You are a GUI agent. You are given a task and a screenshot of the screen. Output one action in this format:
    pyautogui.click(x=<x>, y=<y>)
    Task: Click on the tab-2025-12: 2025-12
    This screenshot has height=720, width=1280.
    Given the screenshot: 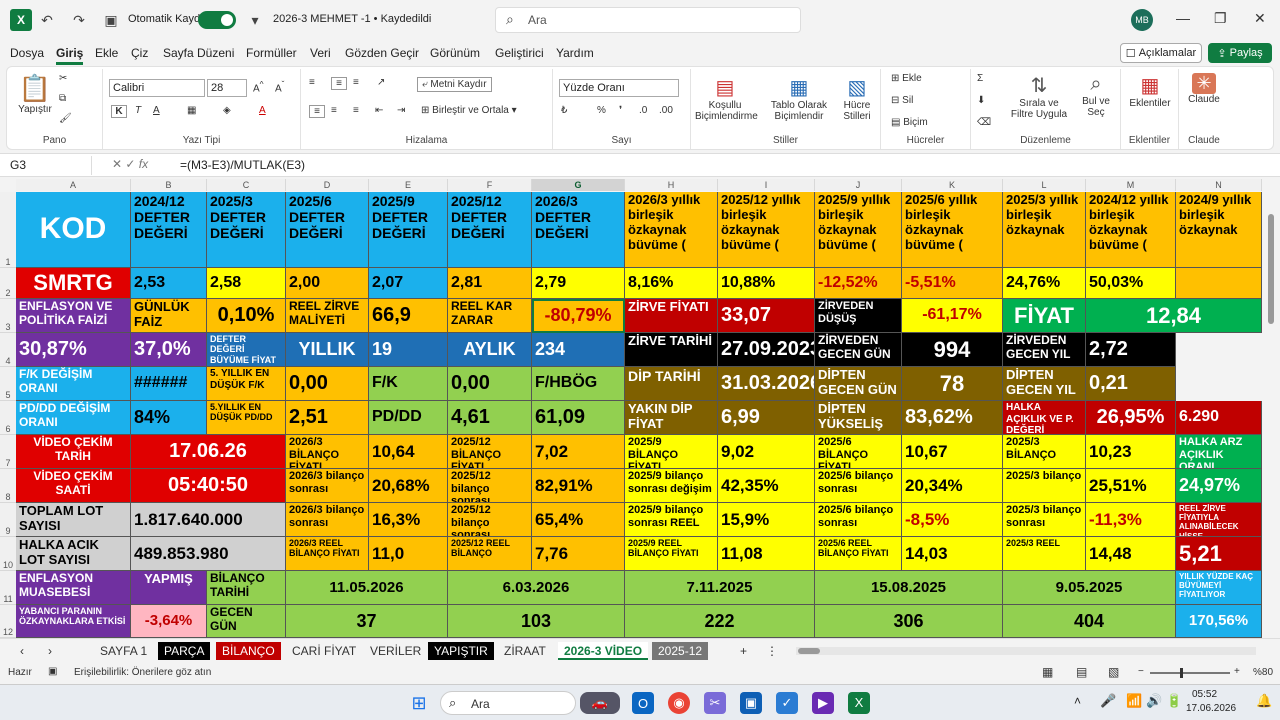 What is the action you would take?
    pyautogui.click(x=680, y=651)
    